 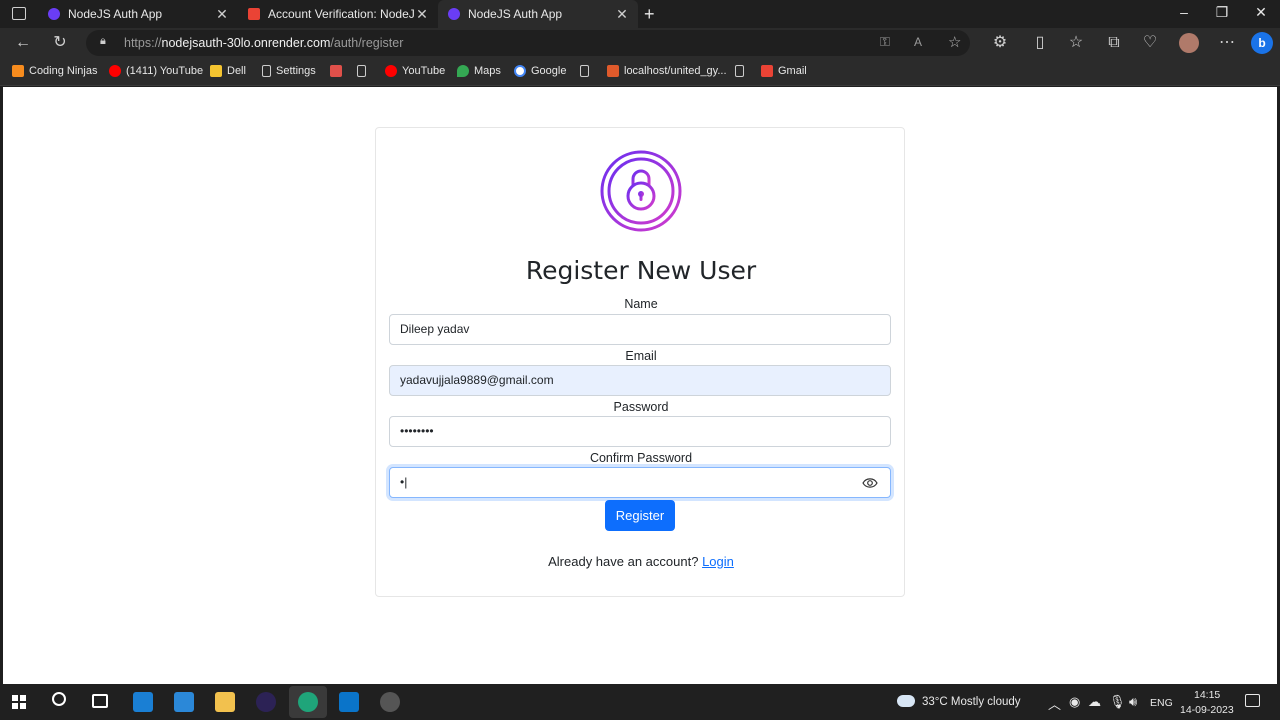 I want to click on windows-start-icon, so click(x=19, y=702).